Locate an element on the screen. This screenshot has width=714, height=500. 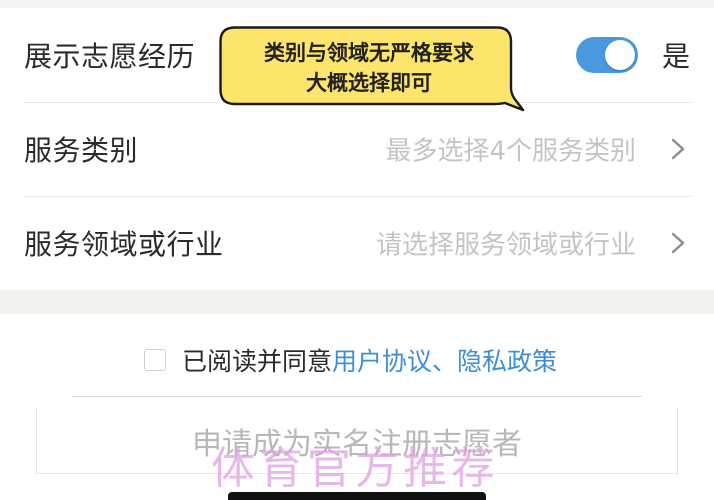
service-field-placeholder: 请选择服务领域或行业 is located at coordinates (505, 245).